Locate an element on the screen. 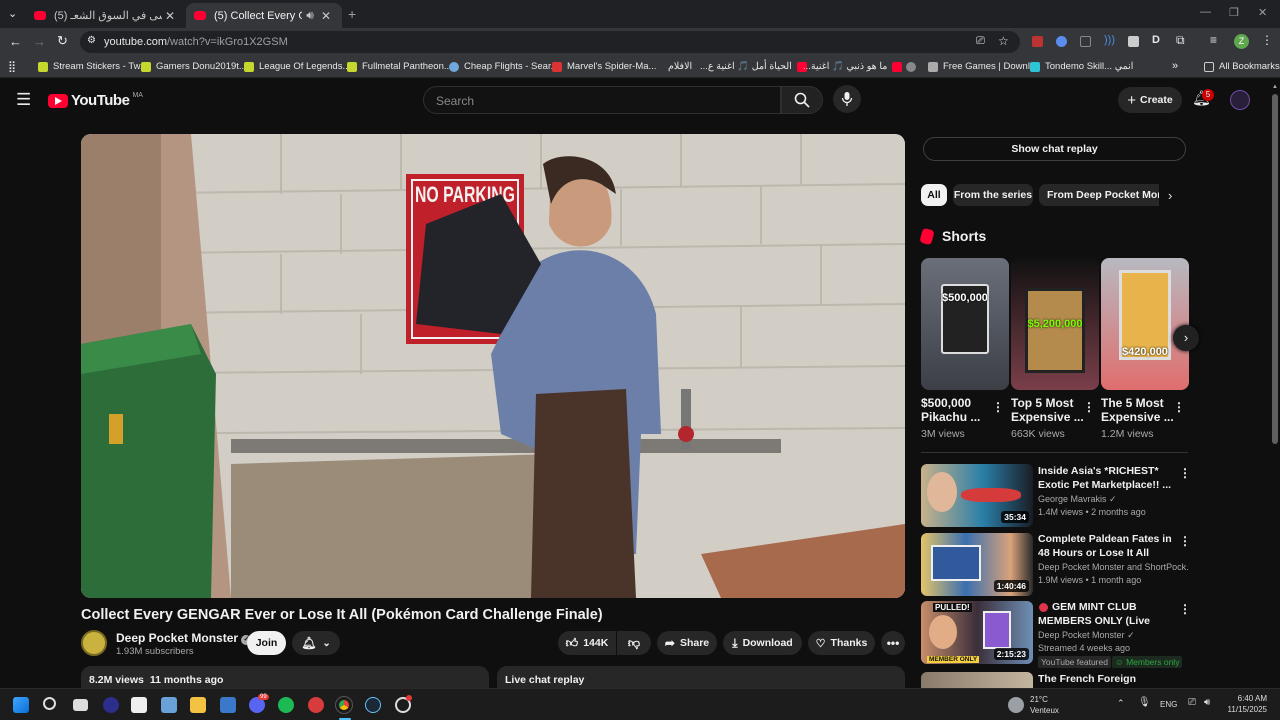 Image resolution: width=1280 pixels, height=720 pixels. page-scrollbar: ▲ is located at coordinates (1275, 384).